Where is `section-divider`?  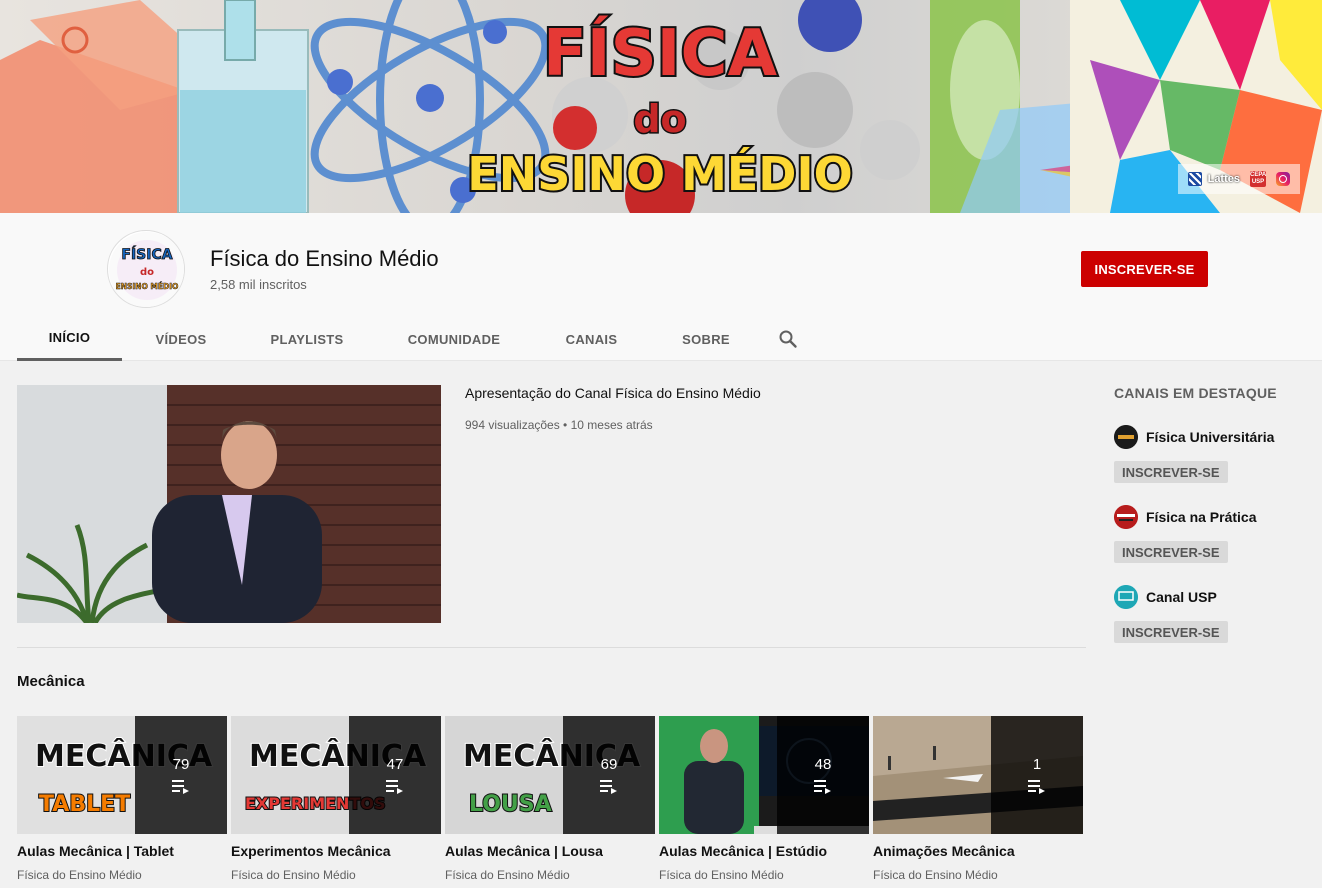 section-divider is located at coordinates (551, 647).